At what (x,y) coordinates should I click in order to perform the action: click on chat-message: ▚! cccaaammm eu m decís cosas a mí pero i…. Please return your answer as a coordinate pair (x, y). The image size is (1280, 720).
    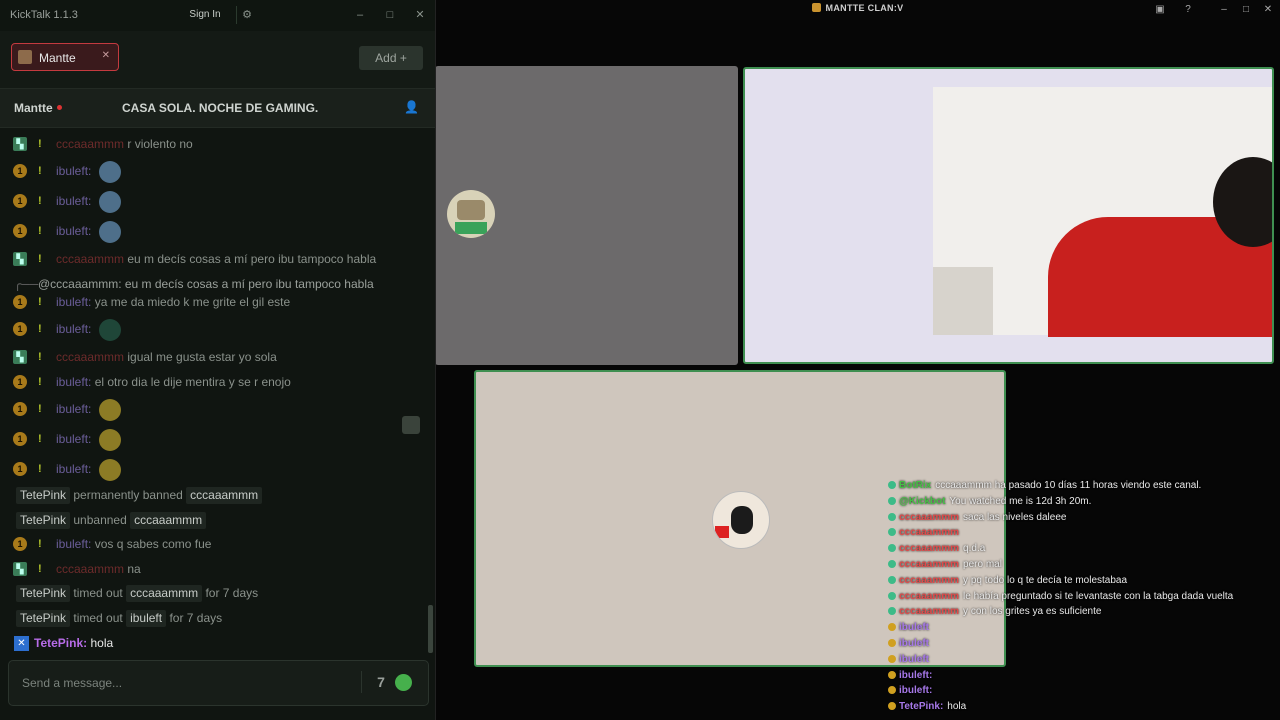
    Looking at the image, I should click on (214, 259).